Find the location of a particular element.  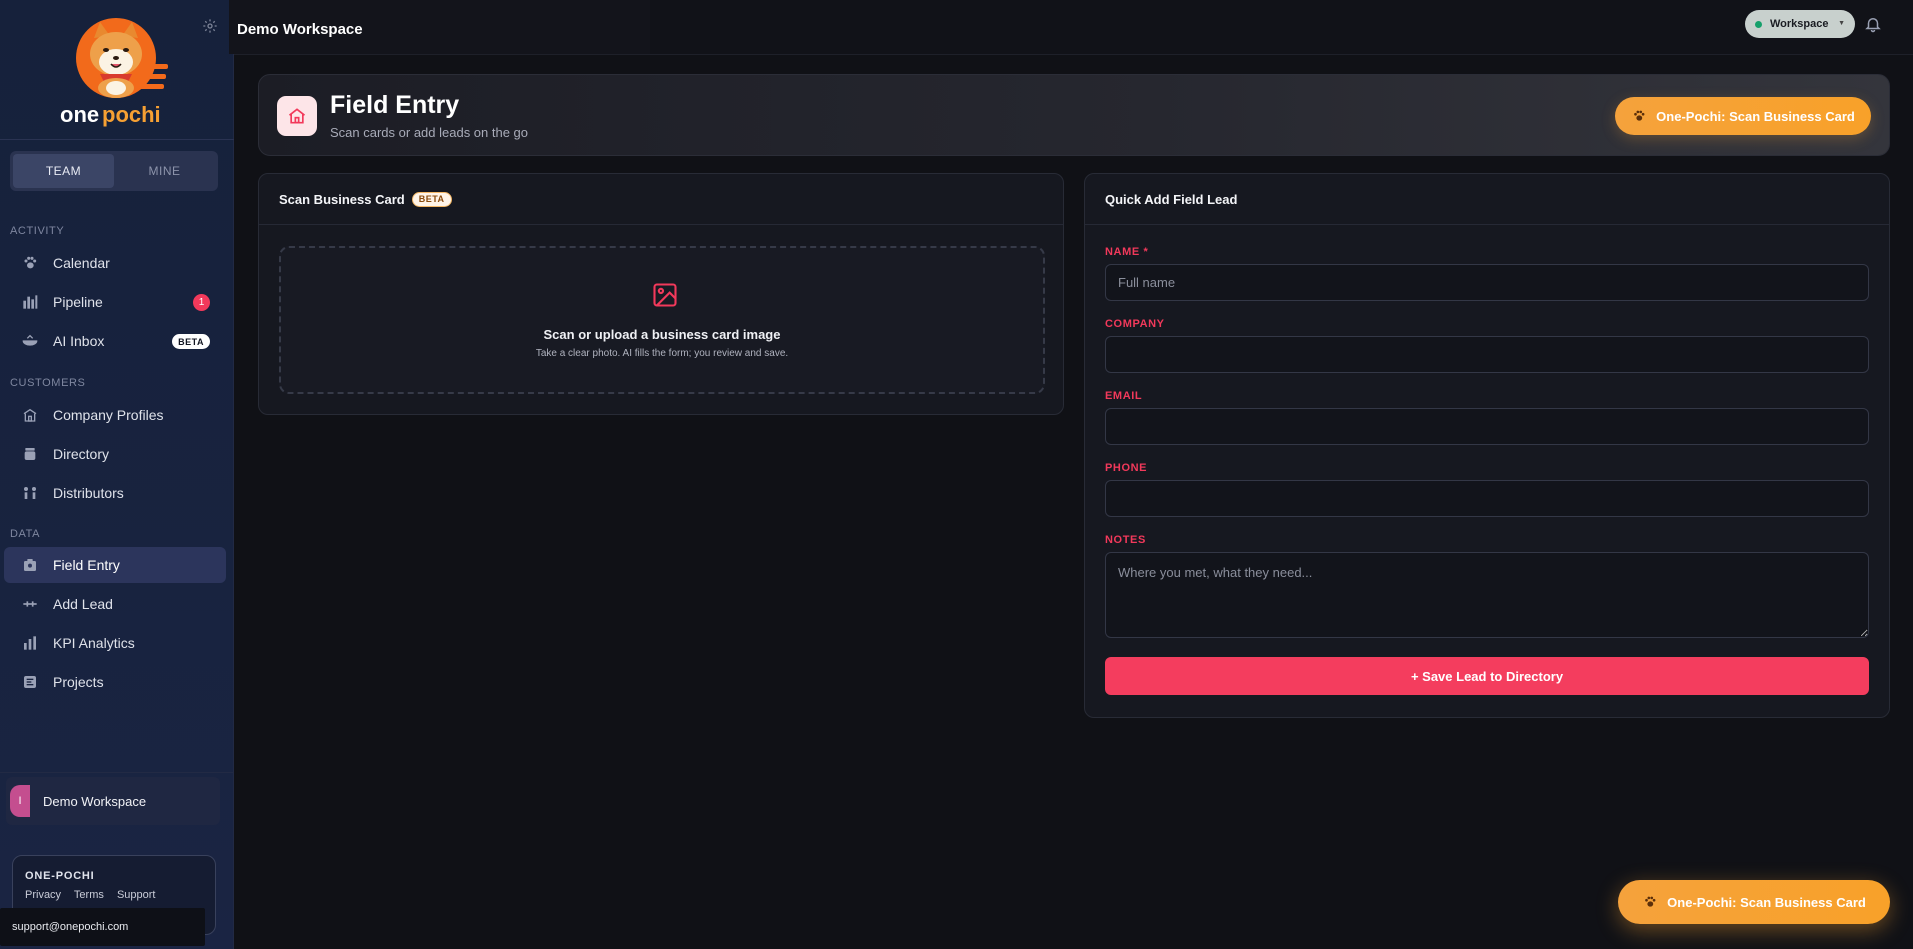

field-entry-icon is located at coordinates (30, 565).